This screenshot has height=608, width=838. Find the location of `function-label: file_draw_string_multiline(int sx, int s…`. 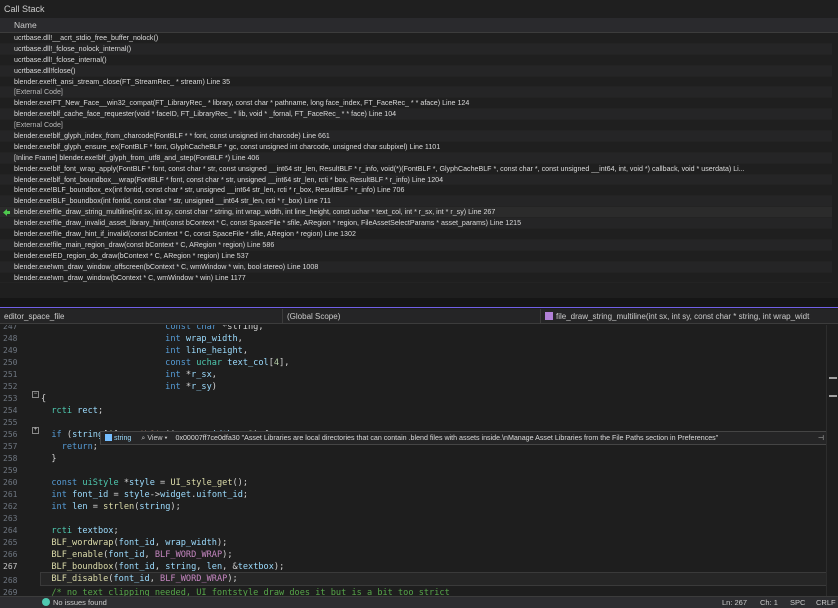

function-label: file_draw_string_multiline(int sx, int s… is located at coordinates (683, 316).